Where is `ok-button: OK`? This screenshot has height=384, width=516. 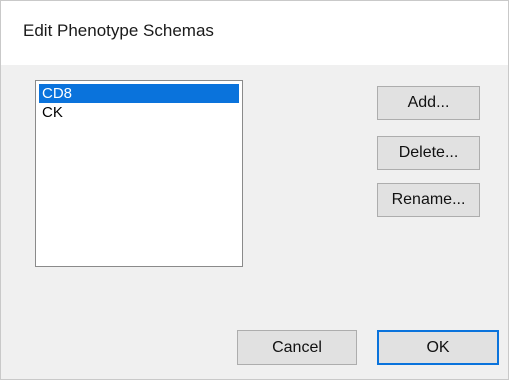 ok-button: OK is located at coordinates (438, 347).